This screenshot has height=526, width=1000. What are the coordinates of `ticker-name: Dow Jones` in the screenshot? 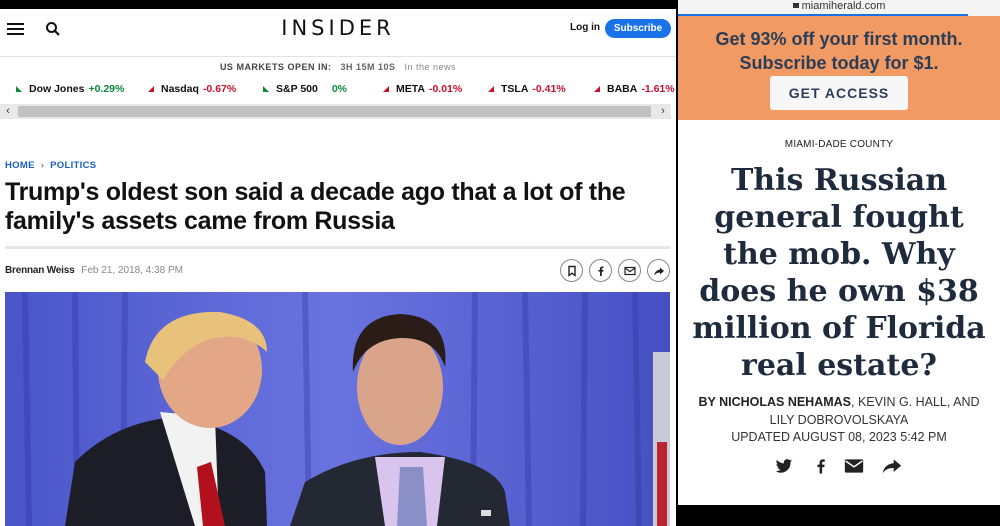 It's located at (57, 89).